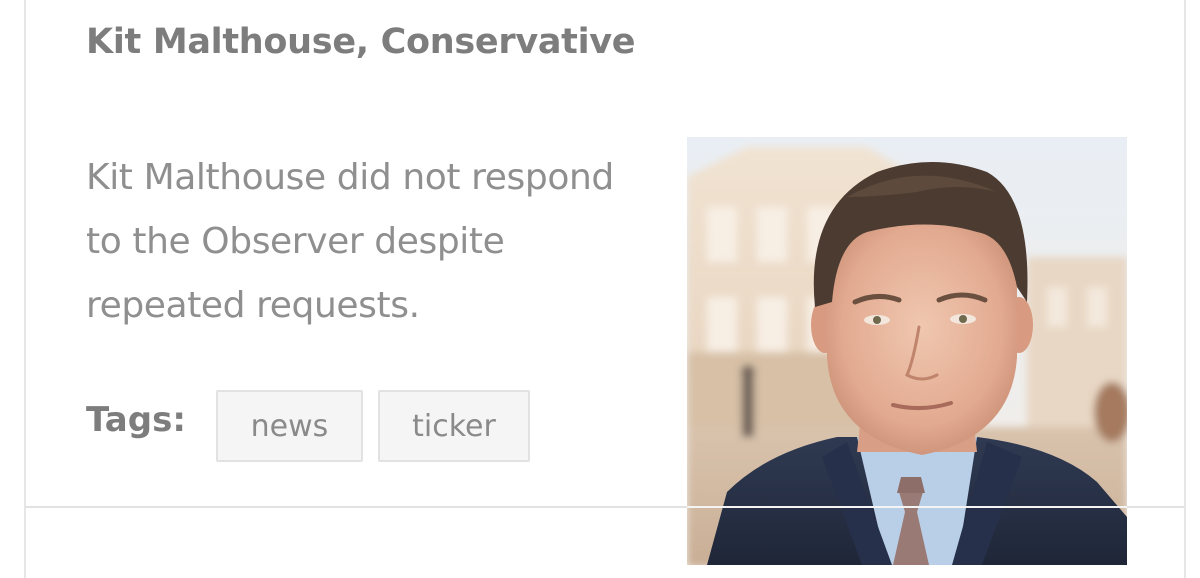 The height and width of the screenshot is (578, 1200). What do you see at coordinates (454, 426) in the screenshot?
I see `tag-ticker-link: ticker` at bounding box center [454, 426].